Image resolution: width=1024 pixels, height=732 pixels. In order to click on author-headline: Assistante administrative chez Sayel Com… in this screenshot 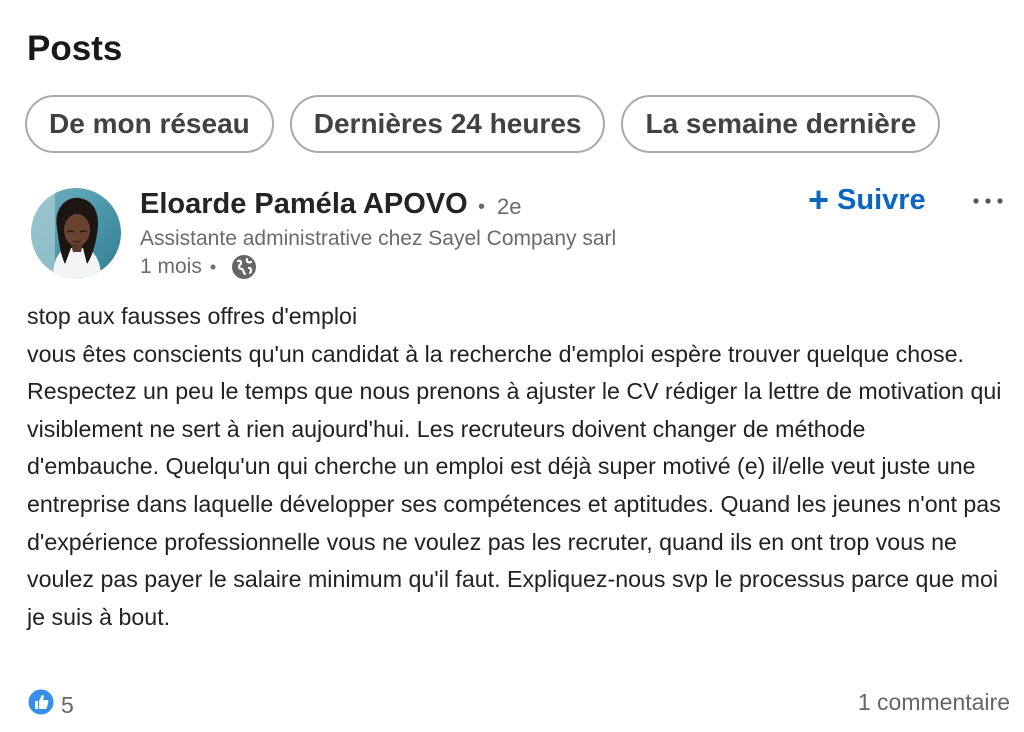, I will do `click(378, 238)`.